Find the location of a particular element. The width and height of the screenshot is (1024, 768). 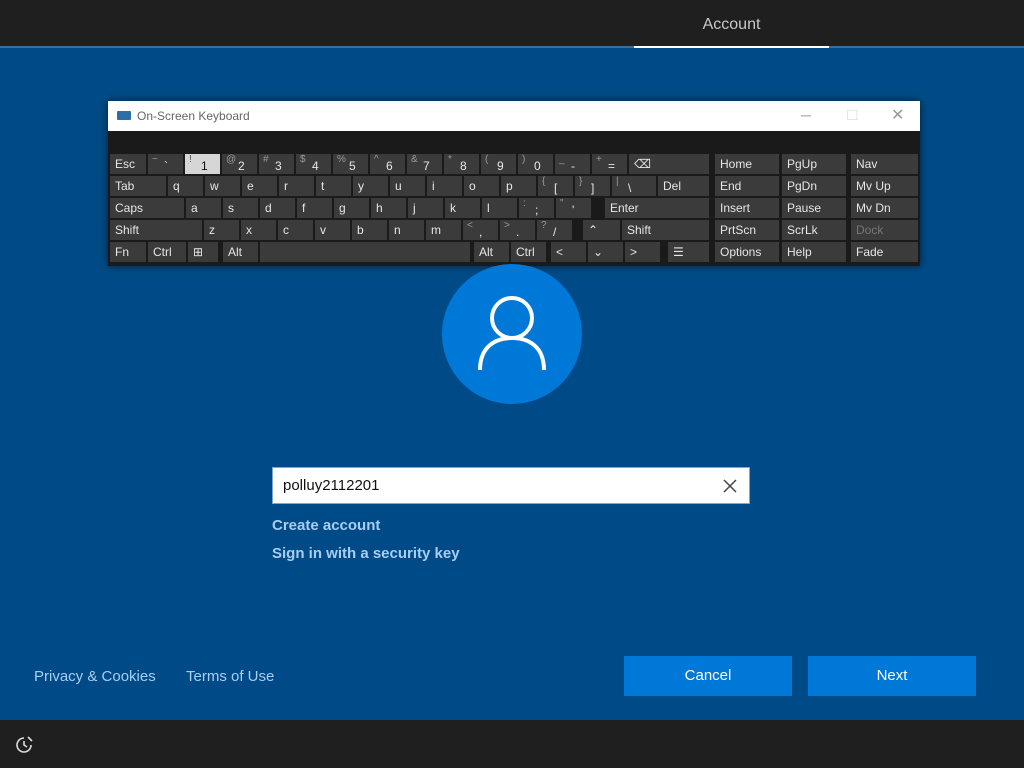

osk-key: z is located at coordinates (221, 230).